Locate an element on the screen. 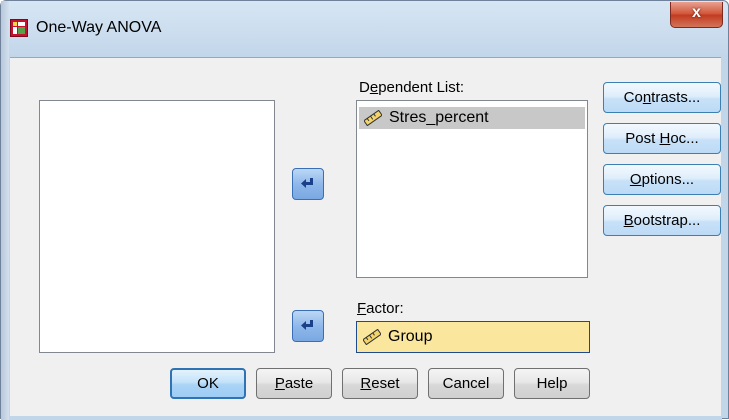 Image resolution: width=729 pixels, height=420 pixels. dependent-list: Stres_percent is located at coordinates (472, 189).